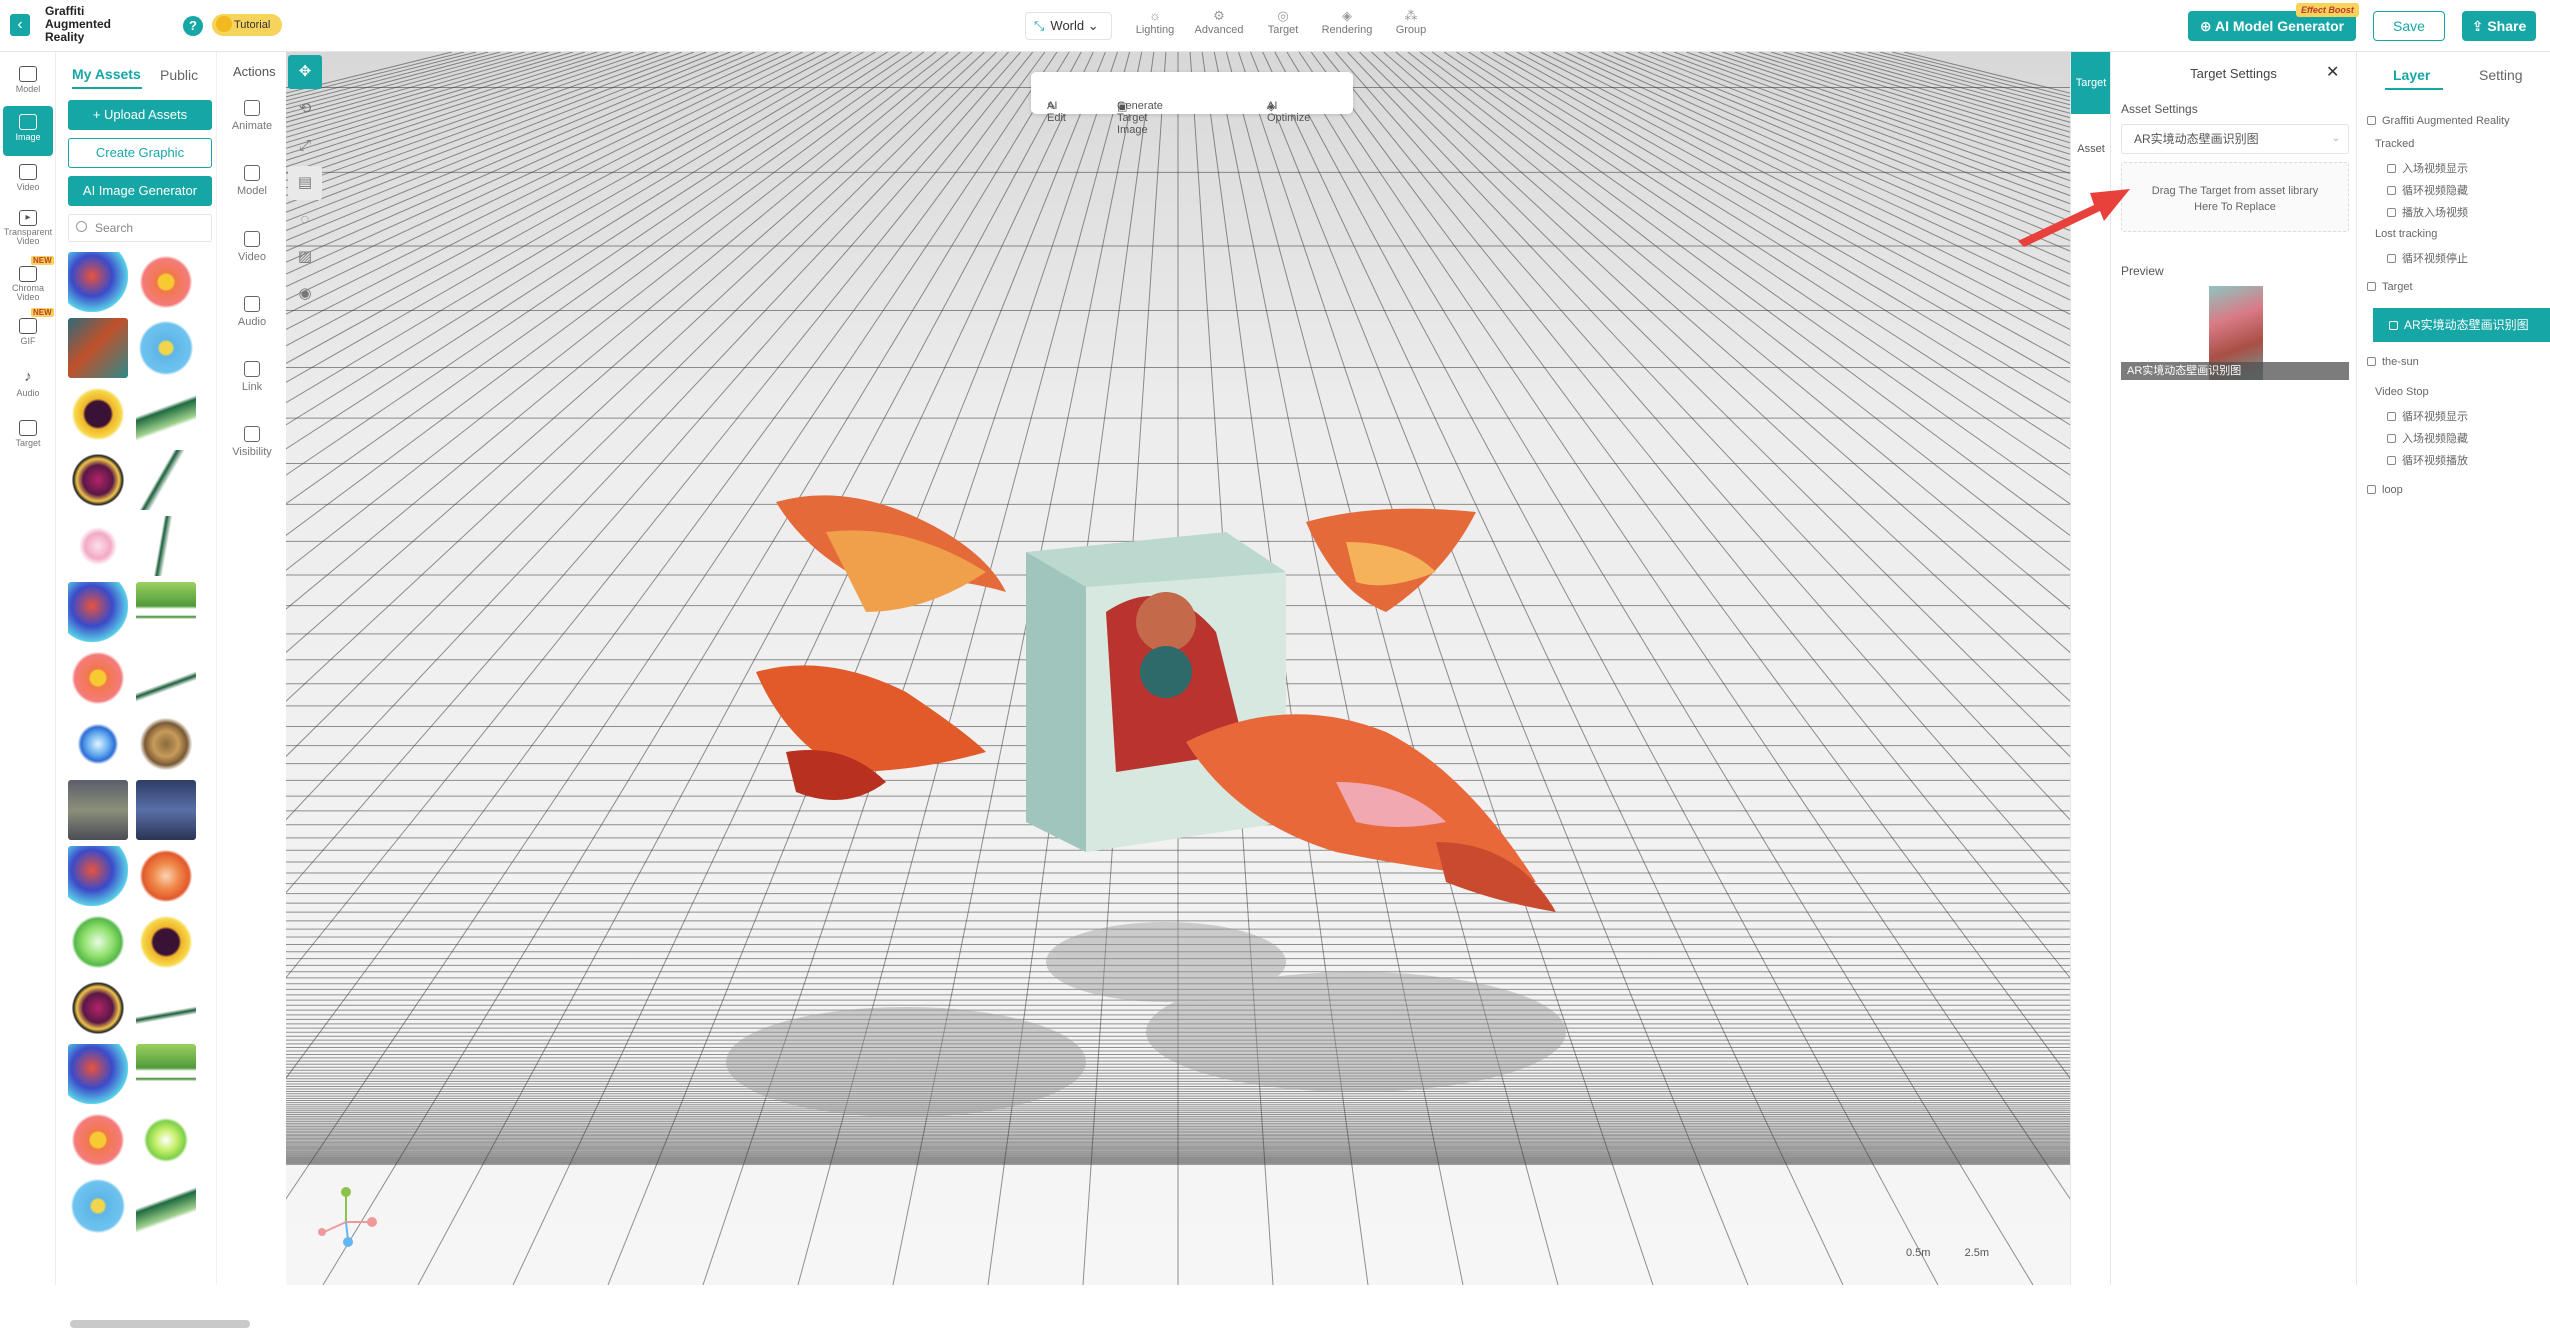 The height and width of the screenshot is (1328, 2550). What do you see at coordinates (1347, 22) in the screenshot?
I see `rendering-tool: ◈ Rendering` at bounding box center [1347, 22].